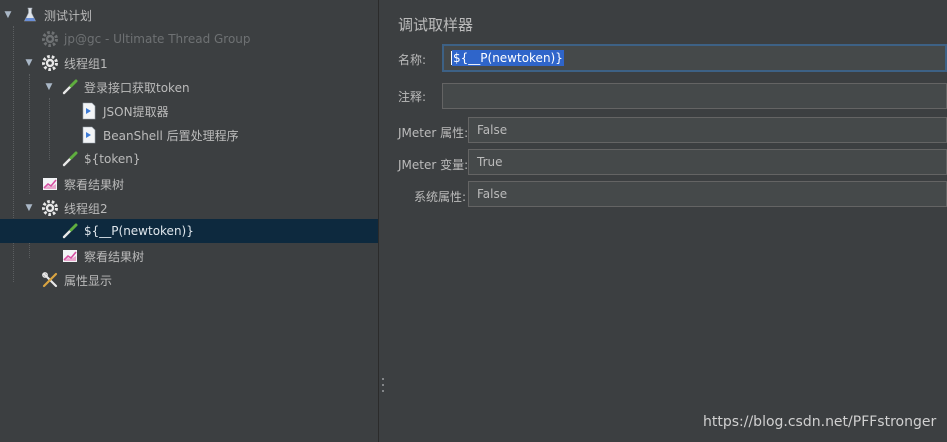 Image resolution: width=947 pixels, height=442 pixels. What do you see at coordinates (492, 194) in the screenshot?
I see `system-properties-value: False` at bounding box center [492, 194].